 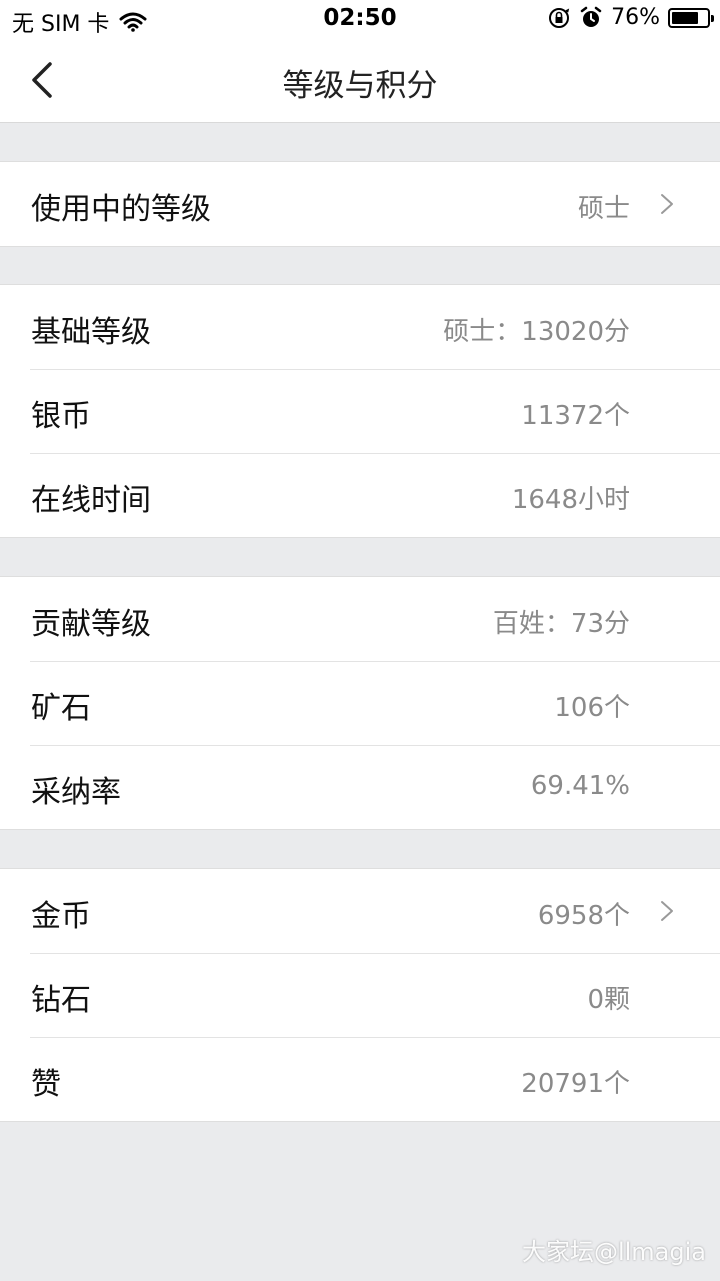 I want to click on row-value: 106个, so click(x=592, y=708).